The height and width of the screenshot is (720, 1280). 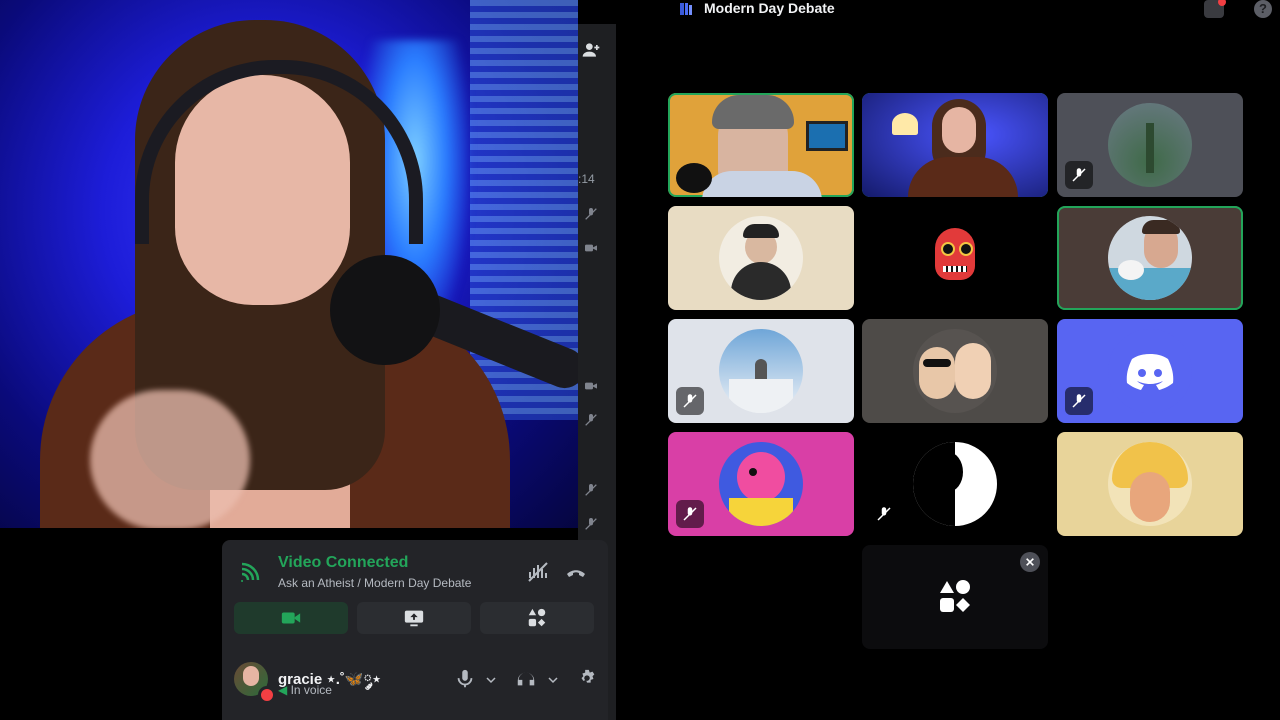 I want to click on user-status-dot, so click(x=267, y=695).